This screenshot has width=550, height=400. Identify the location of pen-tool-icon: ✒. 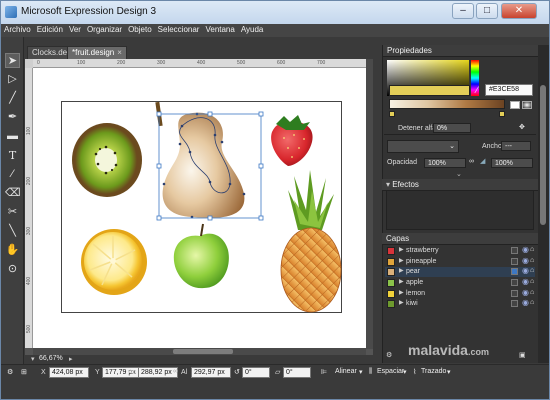
(12, 117).